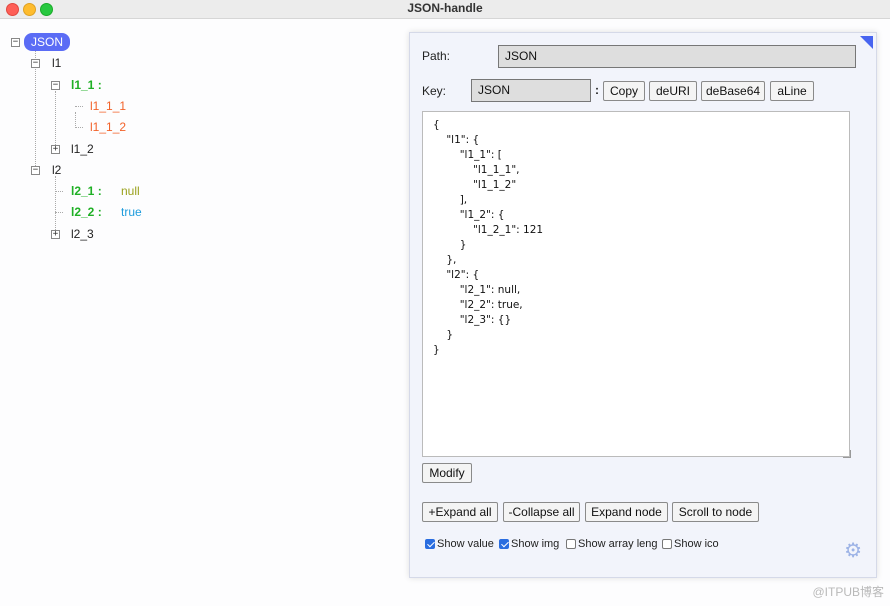 This screenshot has height=606, width=890. What do you see at coordinates (86, 191) in the screenshot?
I see `tree-node-l2-1-key: l2_1 :` at bounding box center [86, 191].